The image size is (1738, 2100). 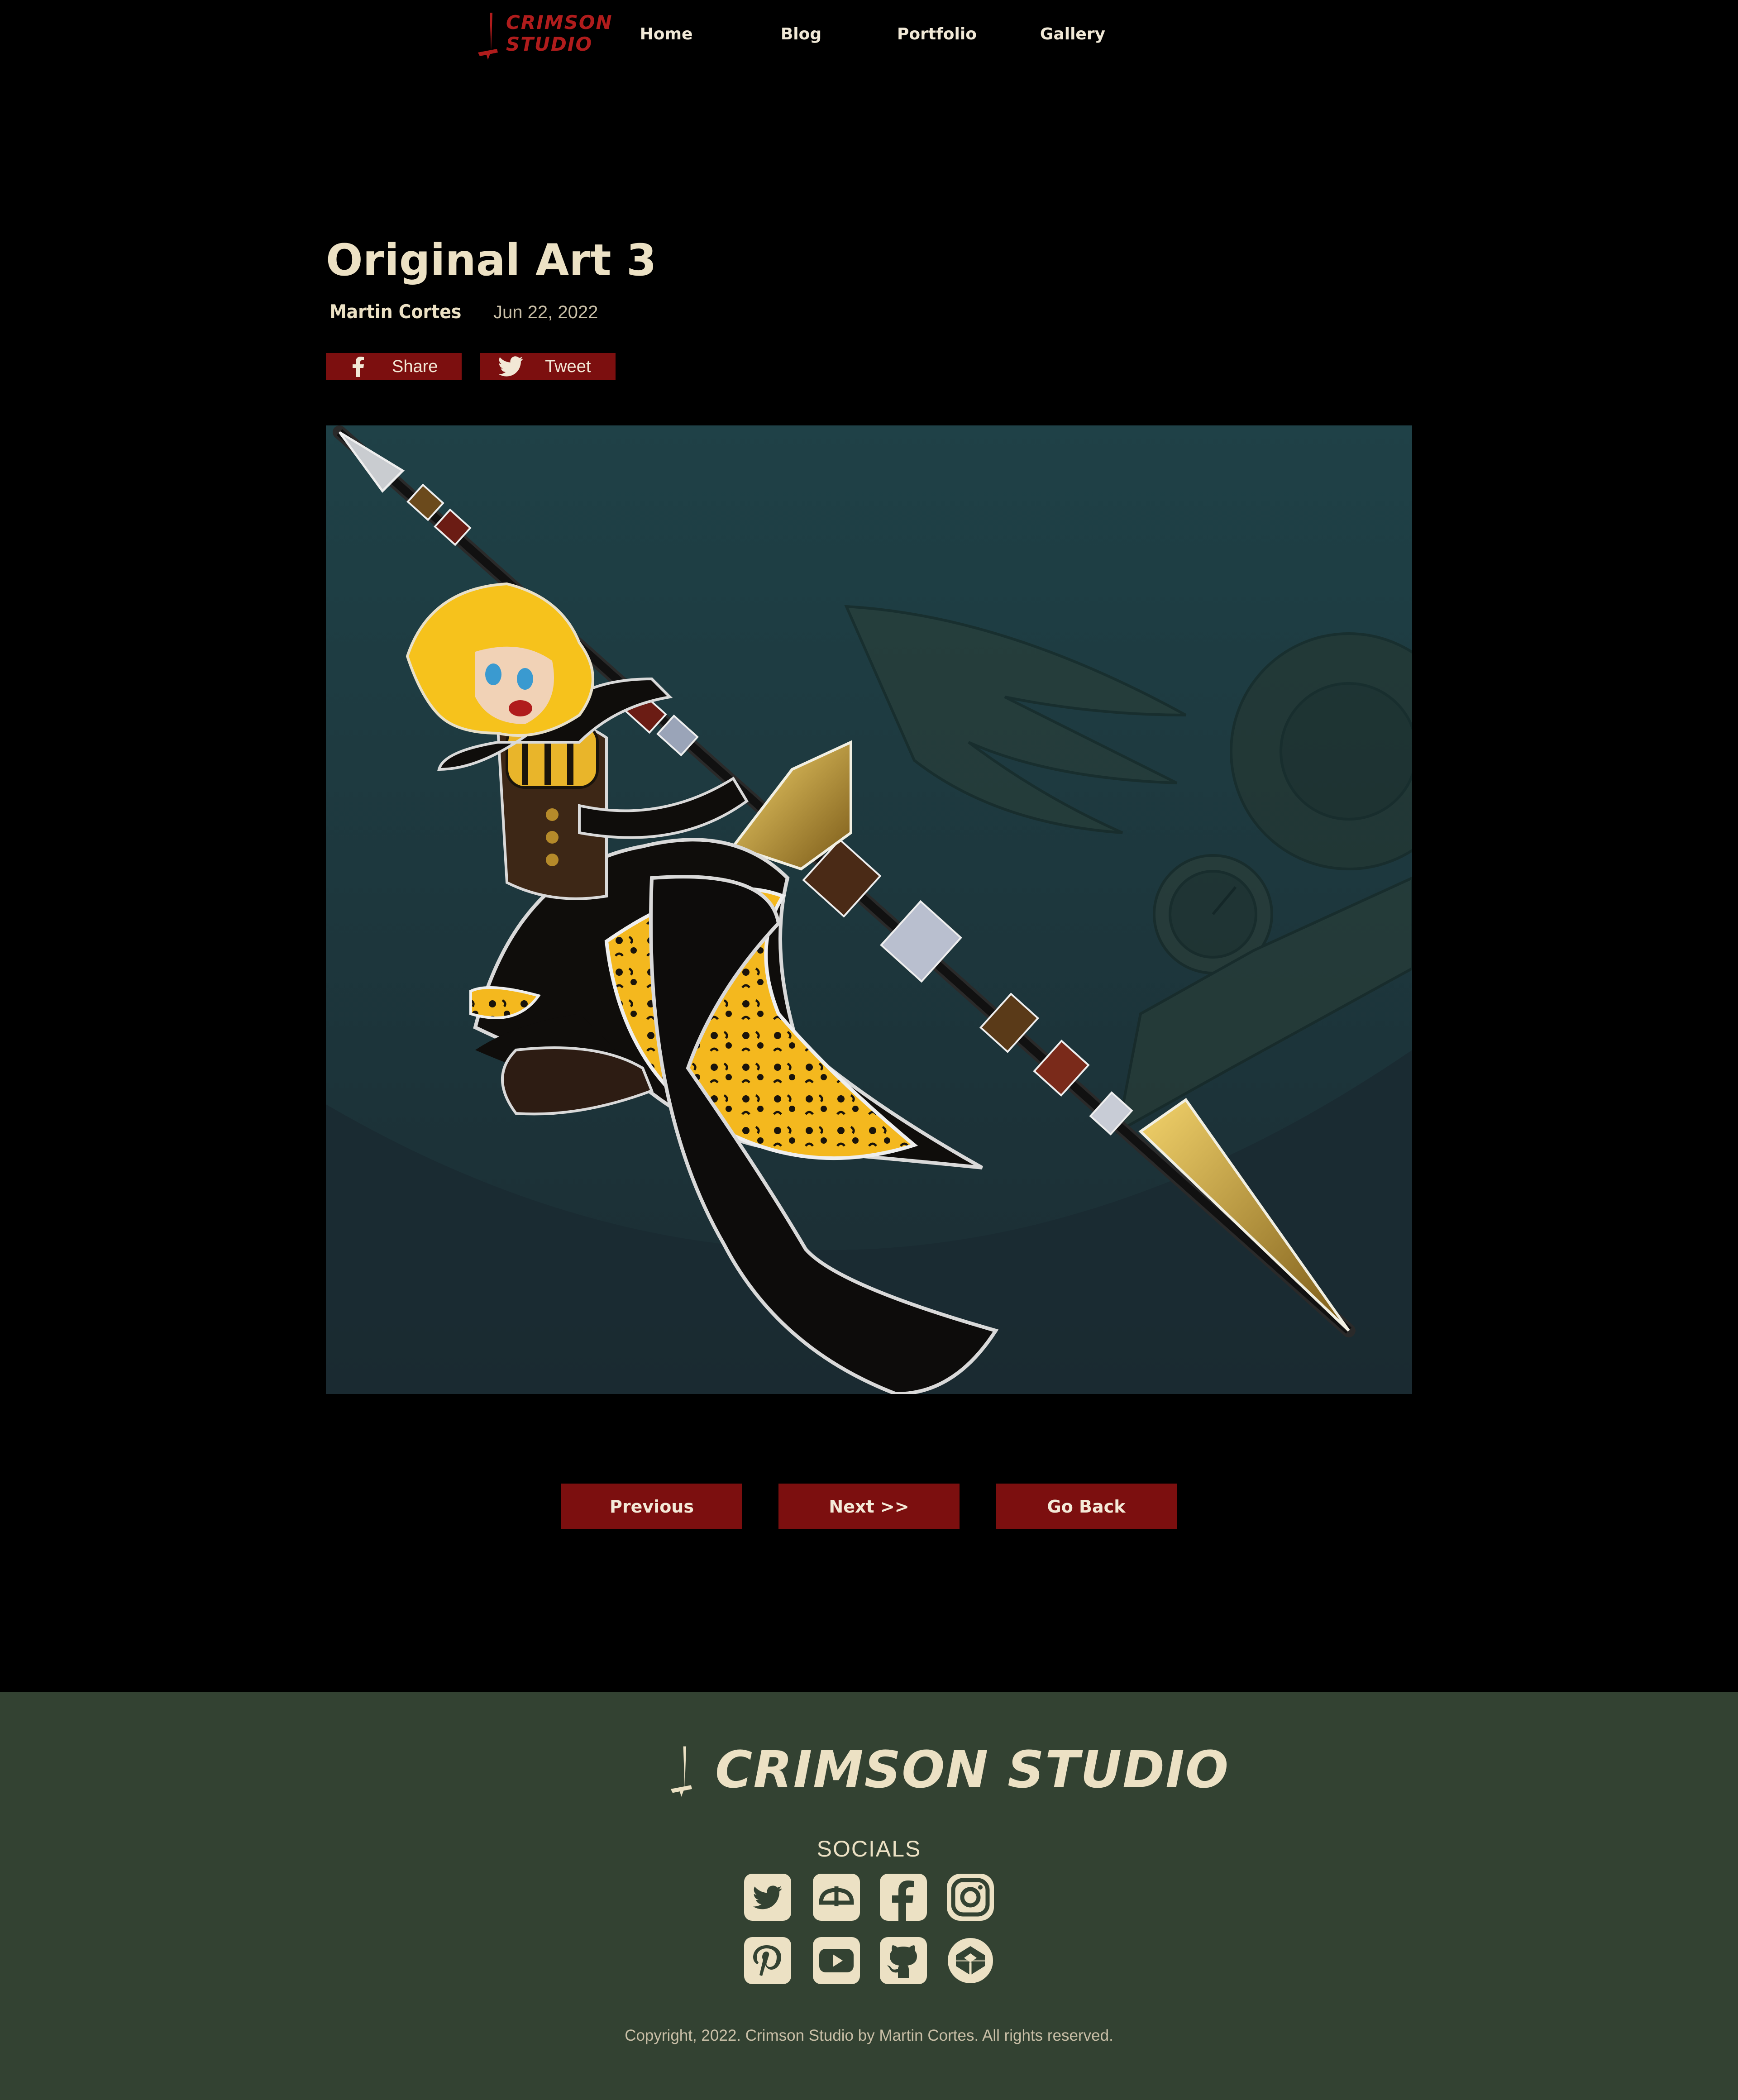 I want to click on codepen-icon, so click(x=970, y=1961).